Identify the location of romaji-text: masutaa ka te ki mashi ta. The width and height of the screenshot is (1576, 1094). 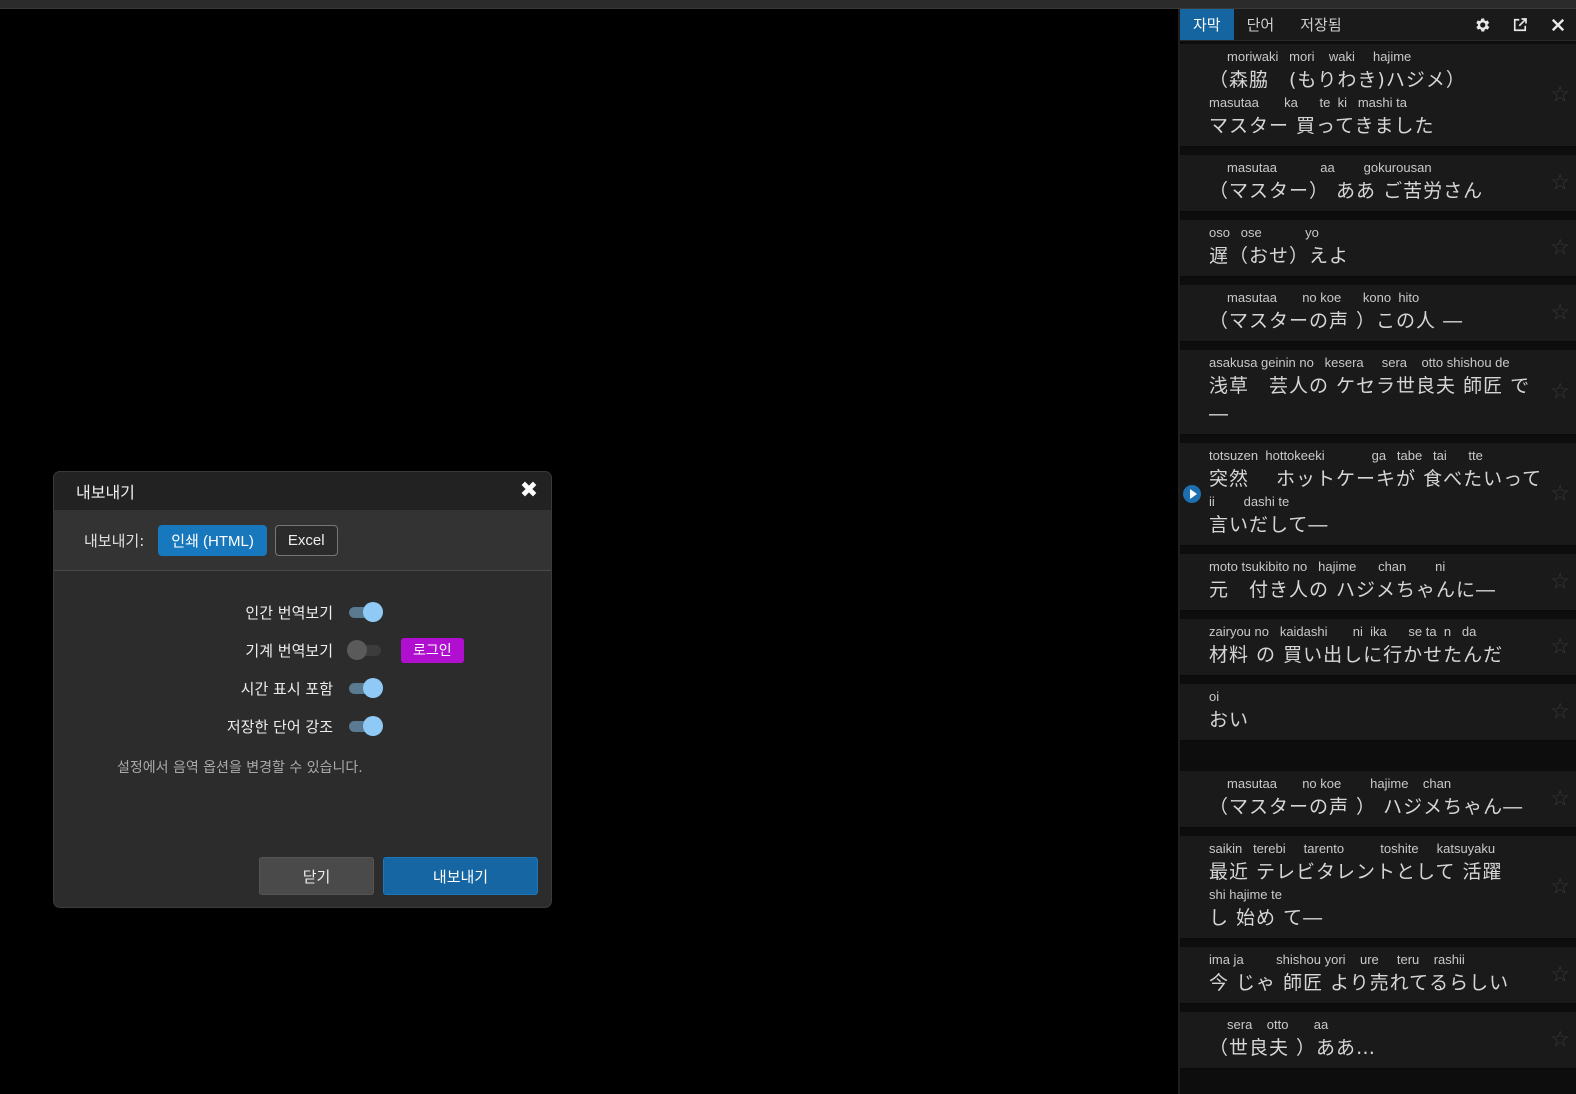
(1308, 102).